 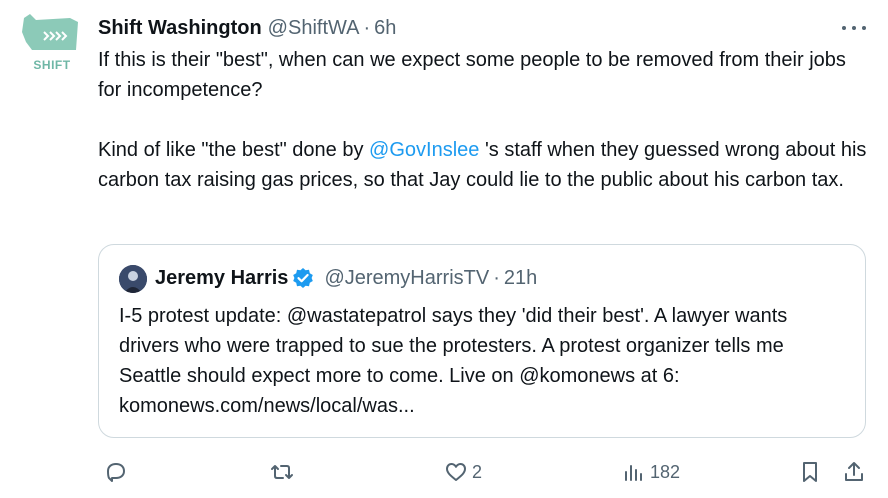 I want to click on heart-icon, so click(x=456, y=472).